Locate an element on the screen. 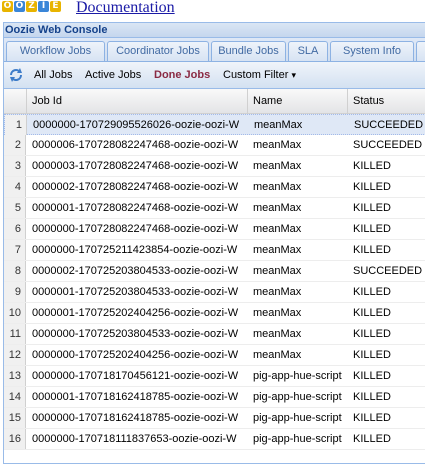 The image size is (425, 464). tab-system-info: System Info is located at coordinates (372, 51).